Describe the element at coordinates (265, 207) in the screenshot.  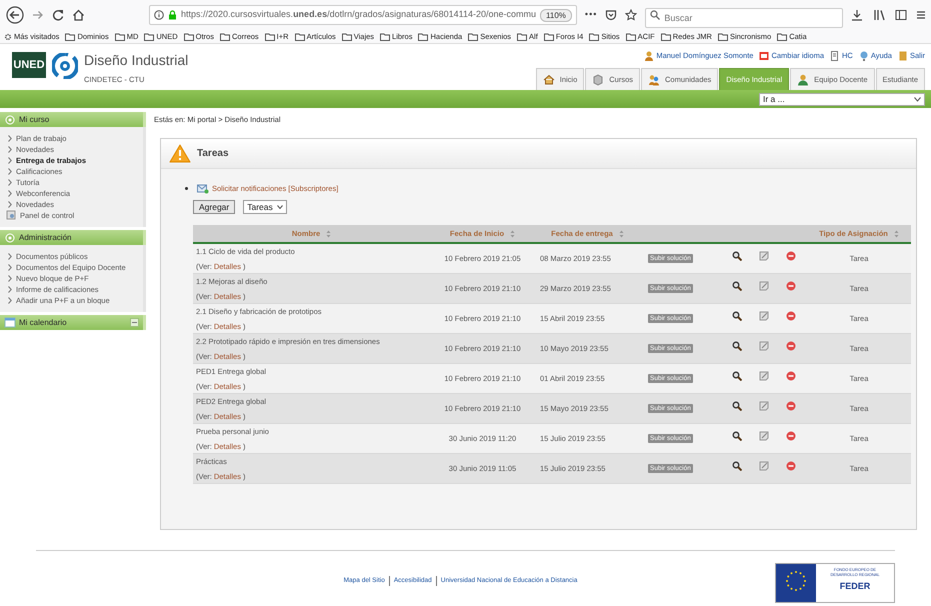
I see `type-select: Tareas` at that location.